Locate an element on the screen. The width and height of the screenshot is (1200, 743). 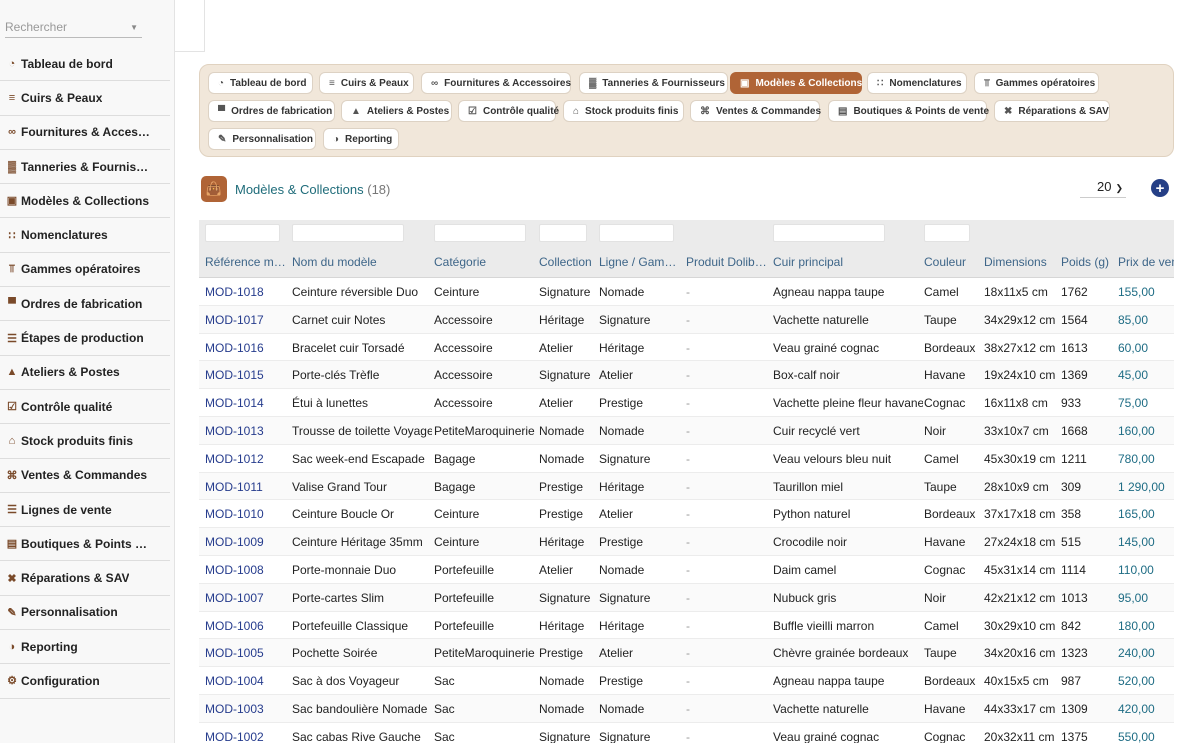
table-cell: Cognac is located at coordinates (945, 403).